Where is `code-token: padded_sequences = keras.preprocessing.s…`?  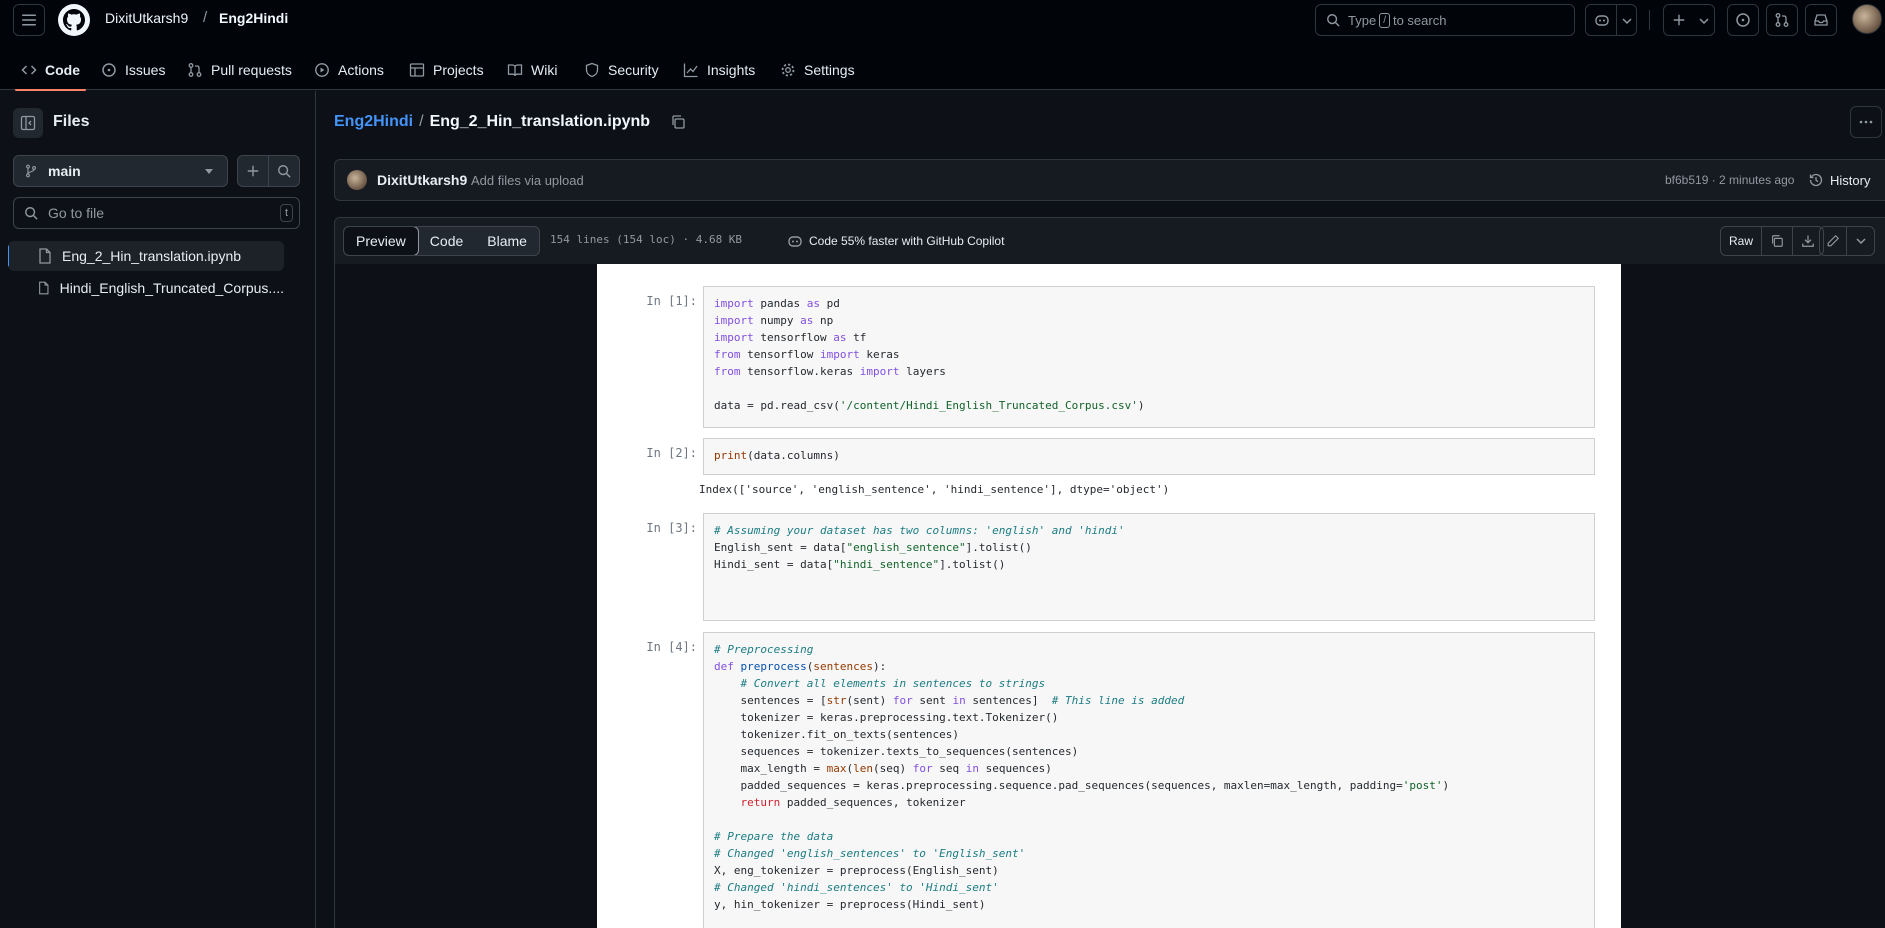 code-token: padded_sequences = keras.preprocessing.s… is located at coordinates (1058, 785).